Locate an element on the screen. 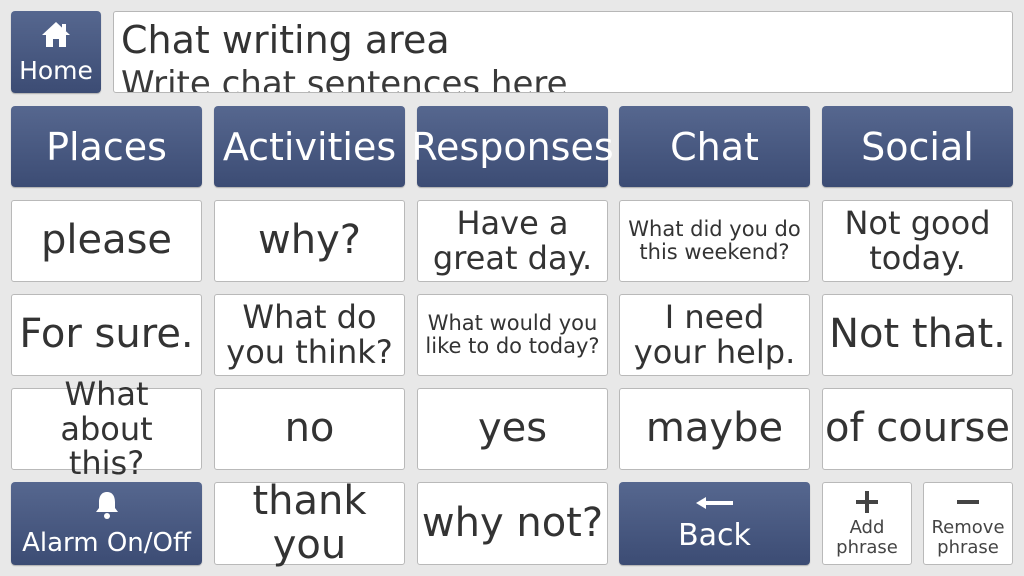  phrase-label: Not good today. is located at coordinates (917, 240).